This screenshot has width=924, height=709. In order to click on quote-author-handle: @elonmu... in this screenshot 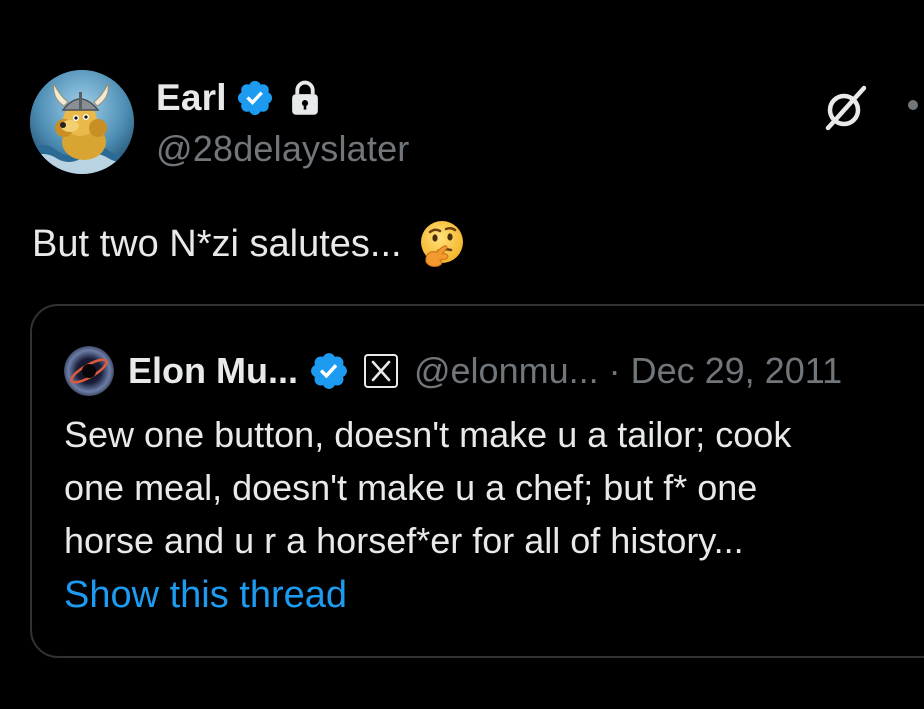, I will do `click(506, 370)`.